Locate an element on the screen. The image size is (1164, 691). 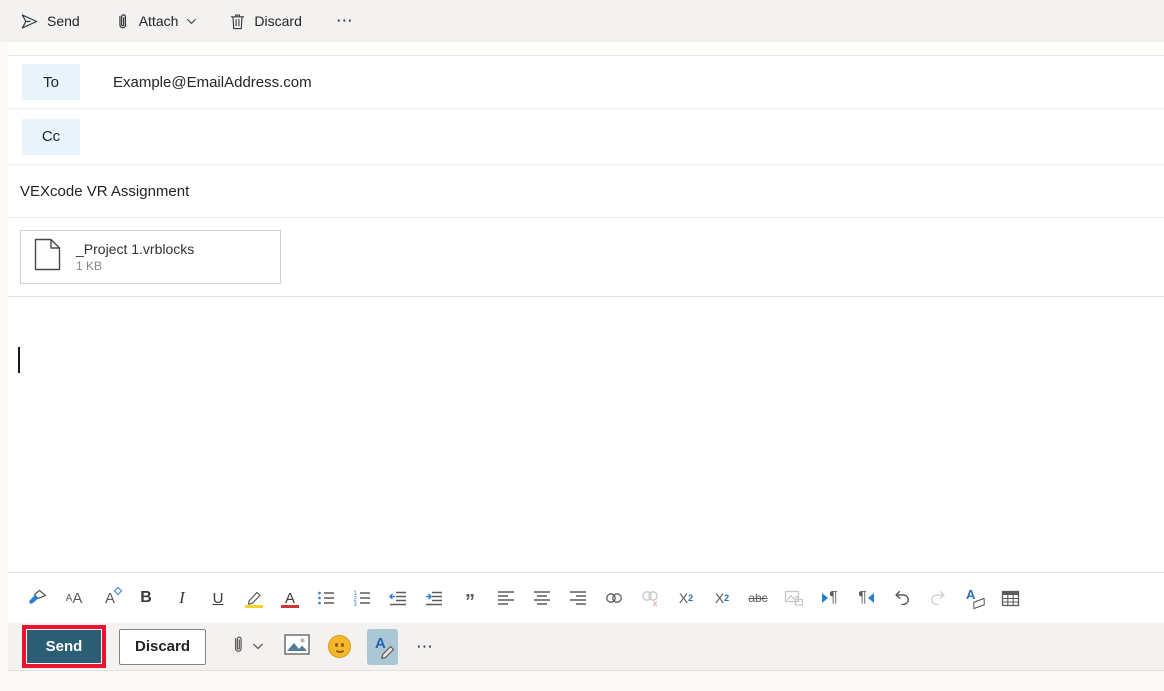
align-right-button is located at coordinates (578, 598).